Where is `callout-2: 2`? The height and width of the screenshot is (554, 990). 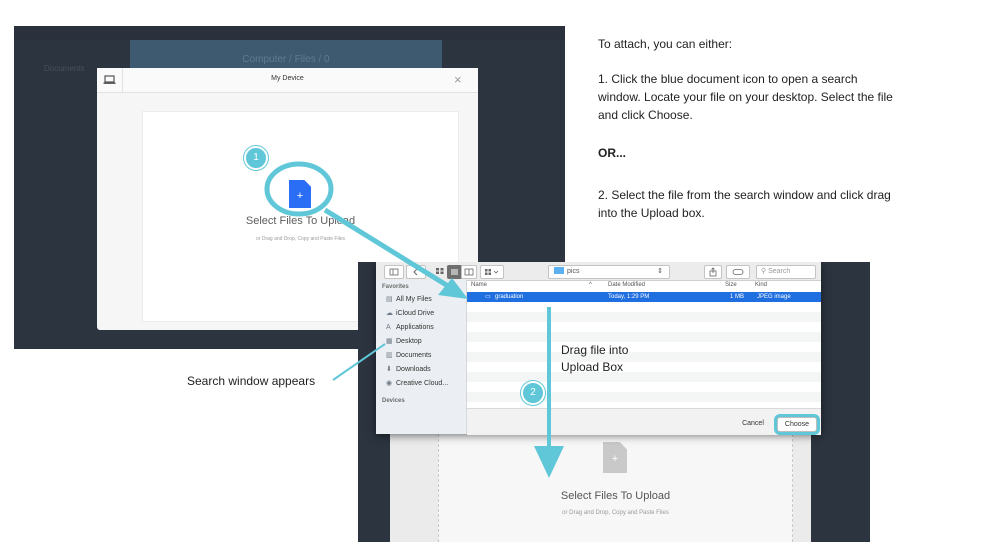
callout-2: 2 is located at coordinates (533, 393).